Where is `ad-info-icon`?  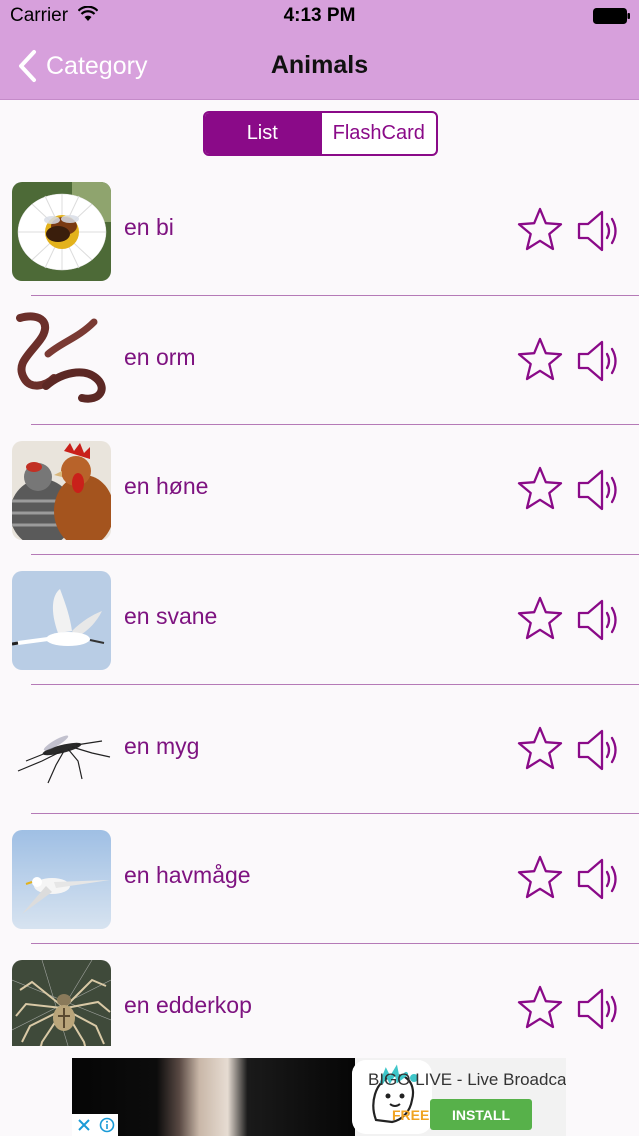 ad-info-icon is located at coordinates (106, 1125).